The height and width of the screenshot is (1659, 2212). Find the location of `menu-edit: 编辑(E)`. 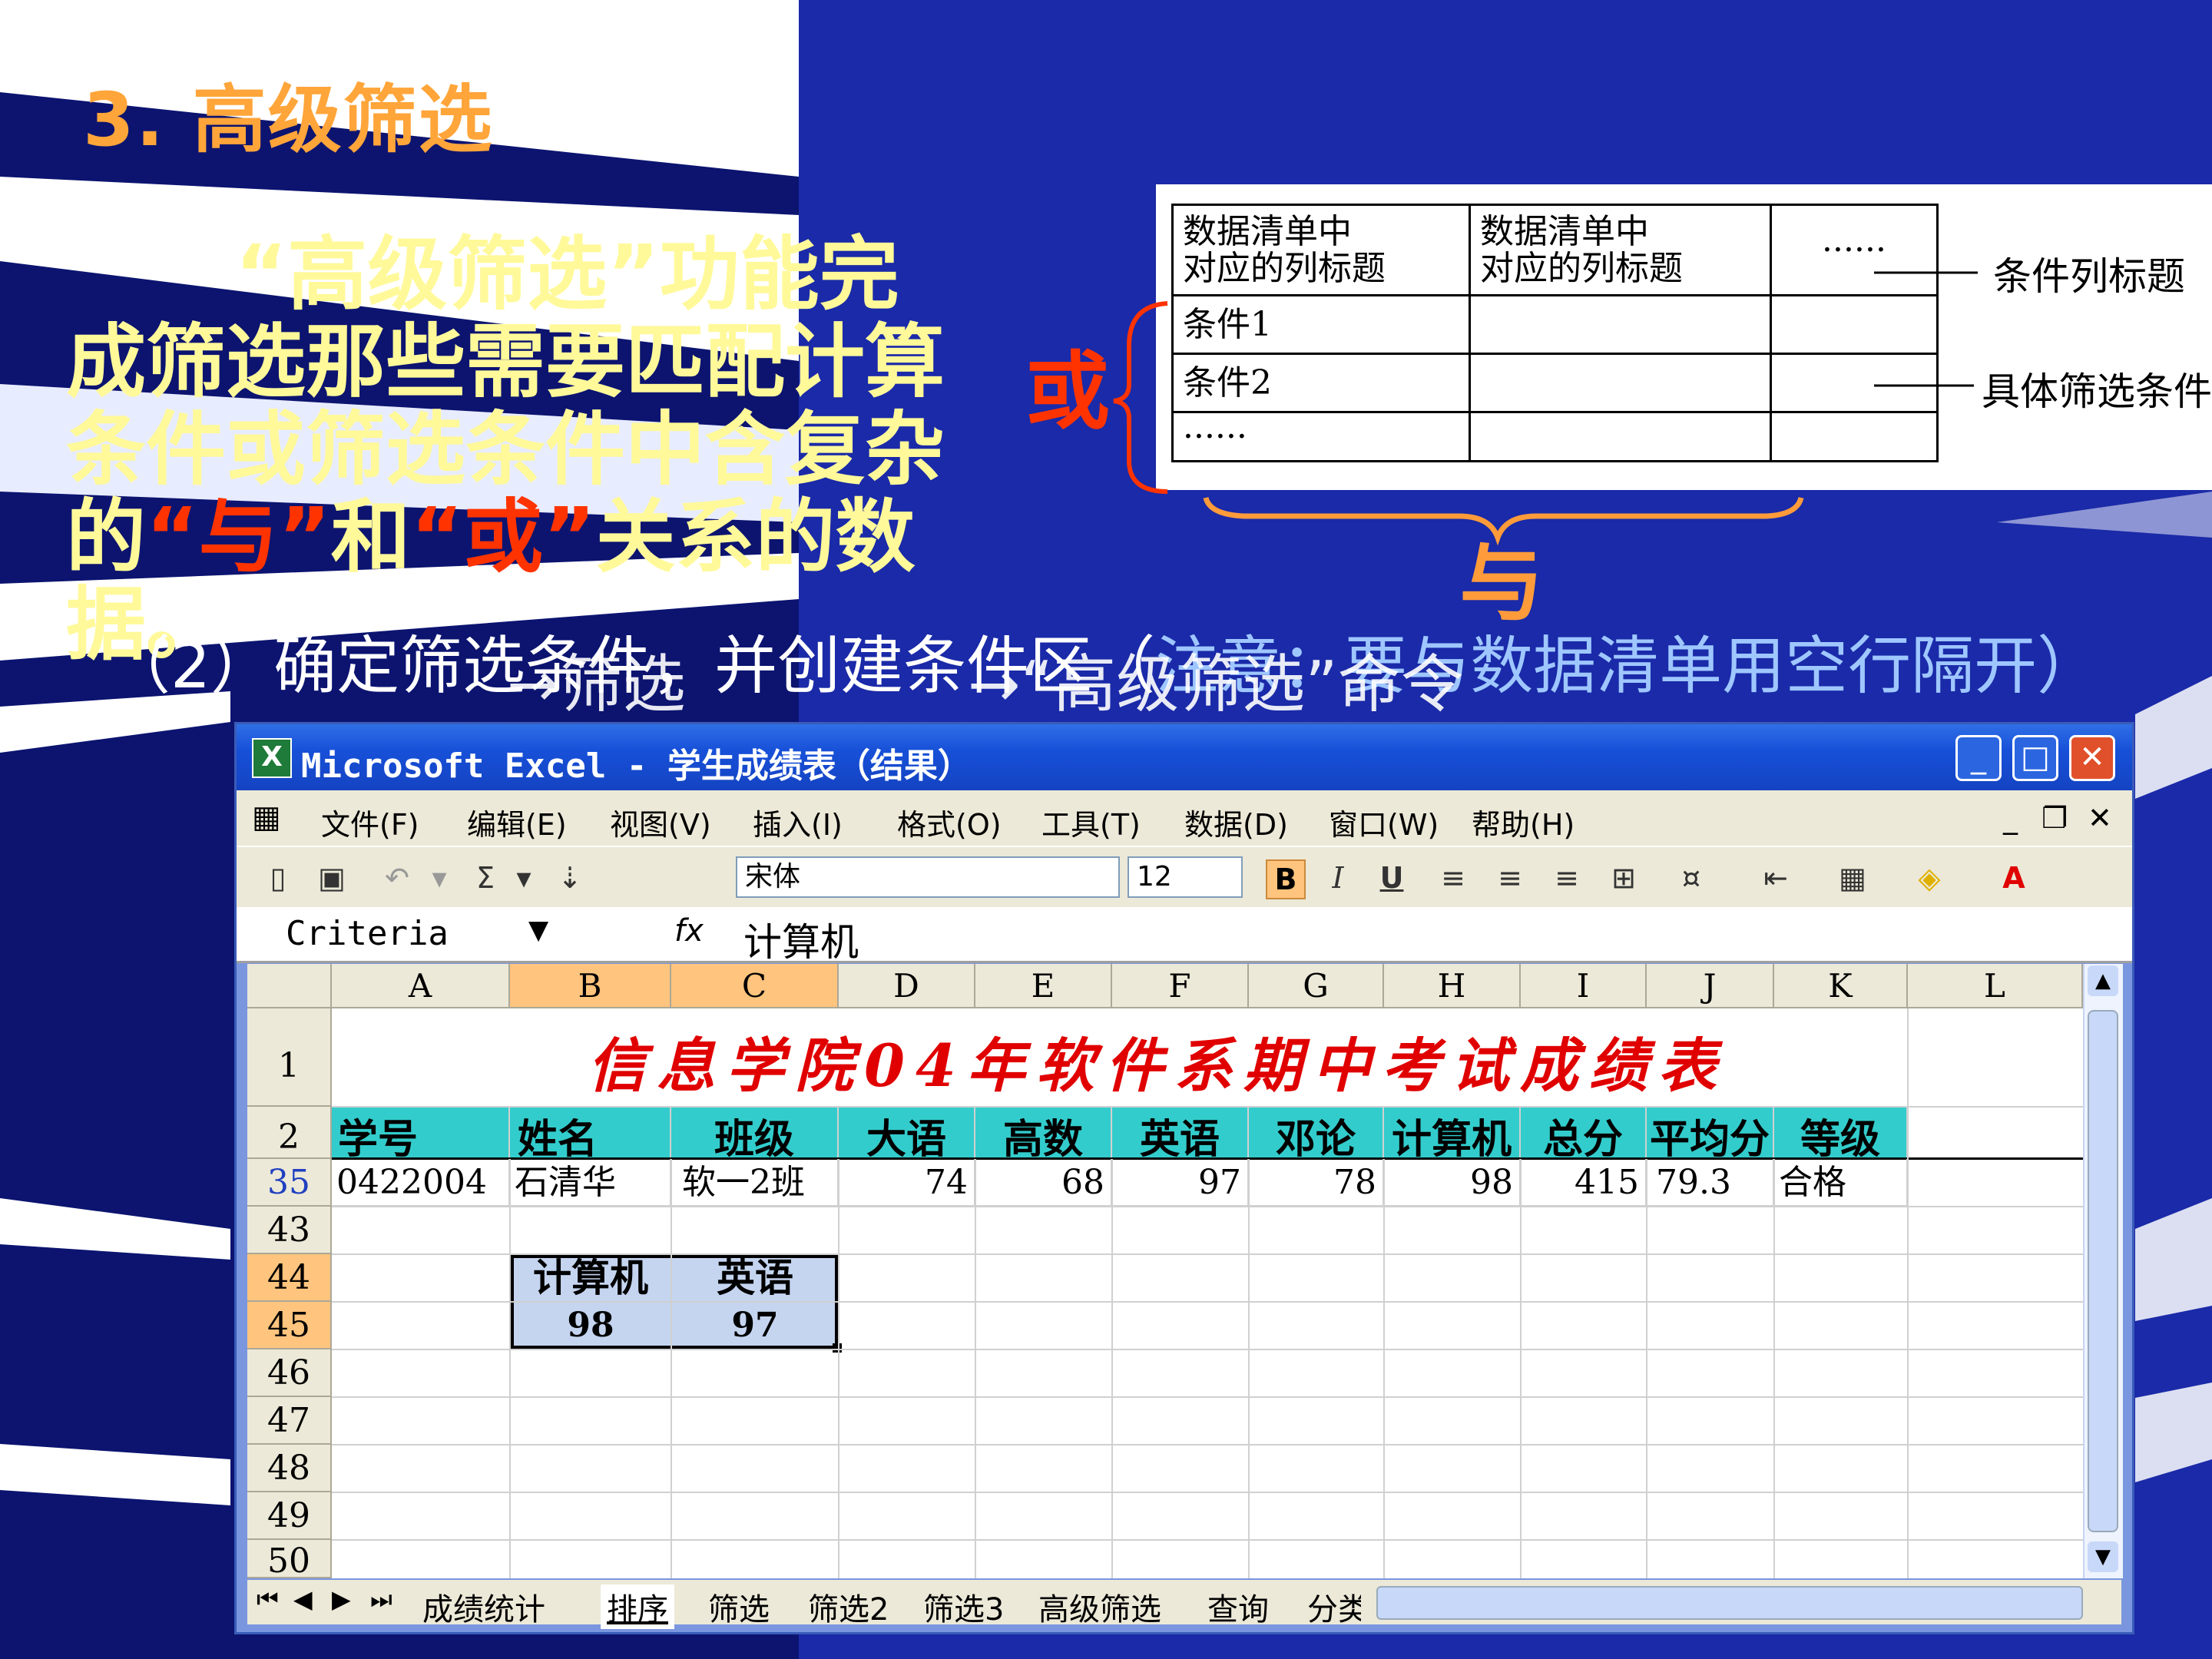

menu-edit: 编辑(E) is located at coordinates (517, 822).